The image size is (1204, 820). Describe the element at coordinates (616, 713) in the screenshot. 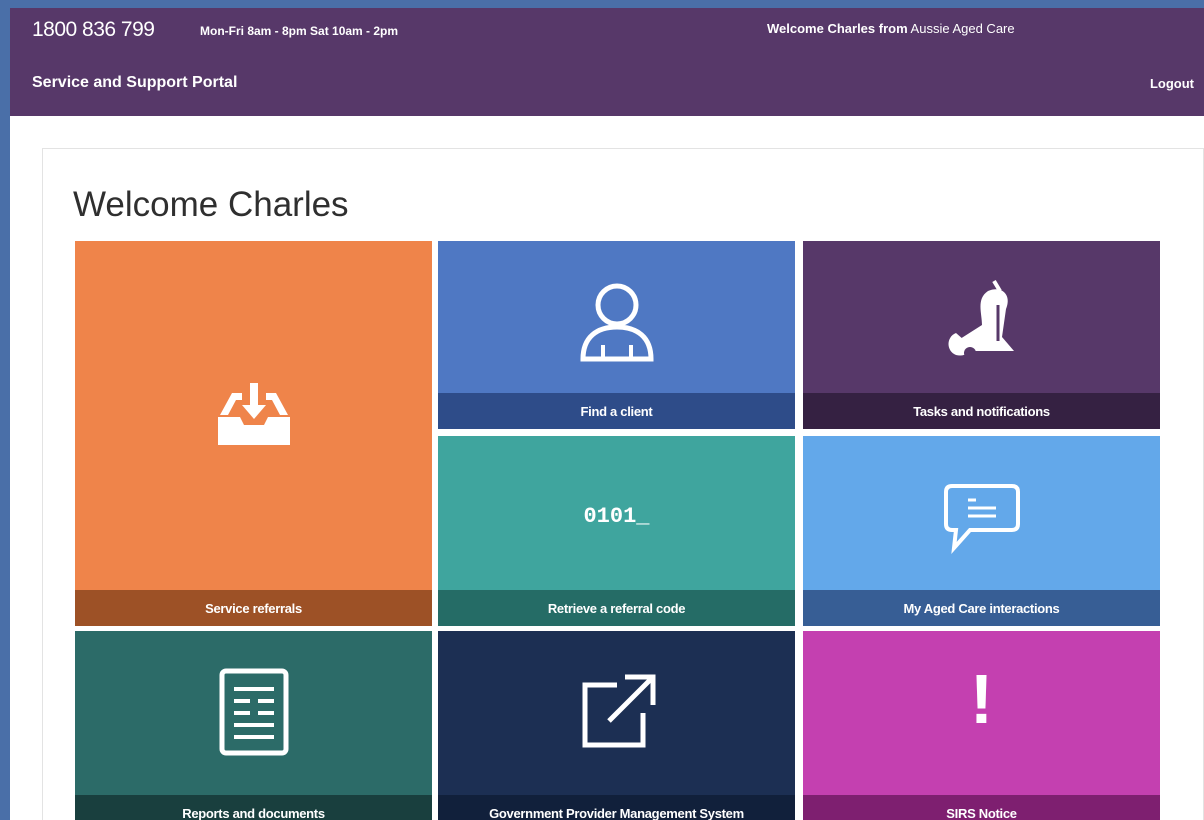

I see `external-link-icon` at that location.